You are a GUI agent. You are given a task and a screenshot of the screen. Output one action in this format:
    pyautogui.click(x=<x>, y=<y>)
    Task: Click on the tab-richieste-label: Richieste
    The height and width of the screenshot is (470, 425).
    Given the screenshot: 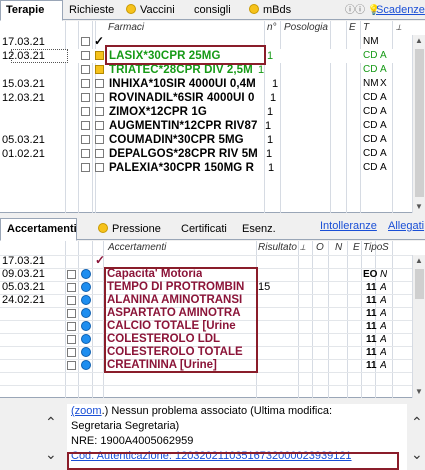 What is the action you would take?
    pyautogui.click(x=92, y=10)
    